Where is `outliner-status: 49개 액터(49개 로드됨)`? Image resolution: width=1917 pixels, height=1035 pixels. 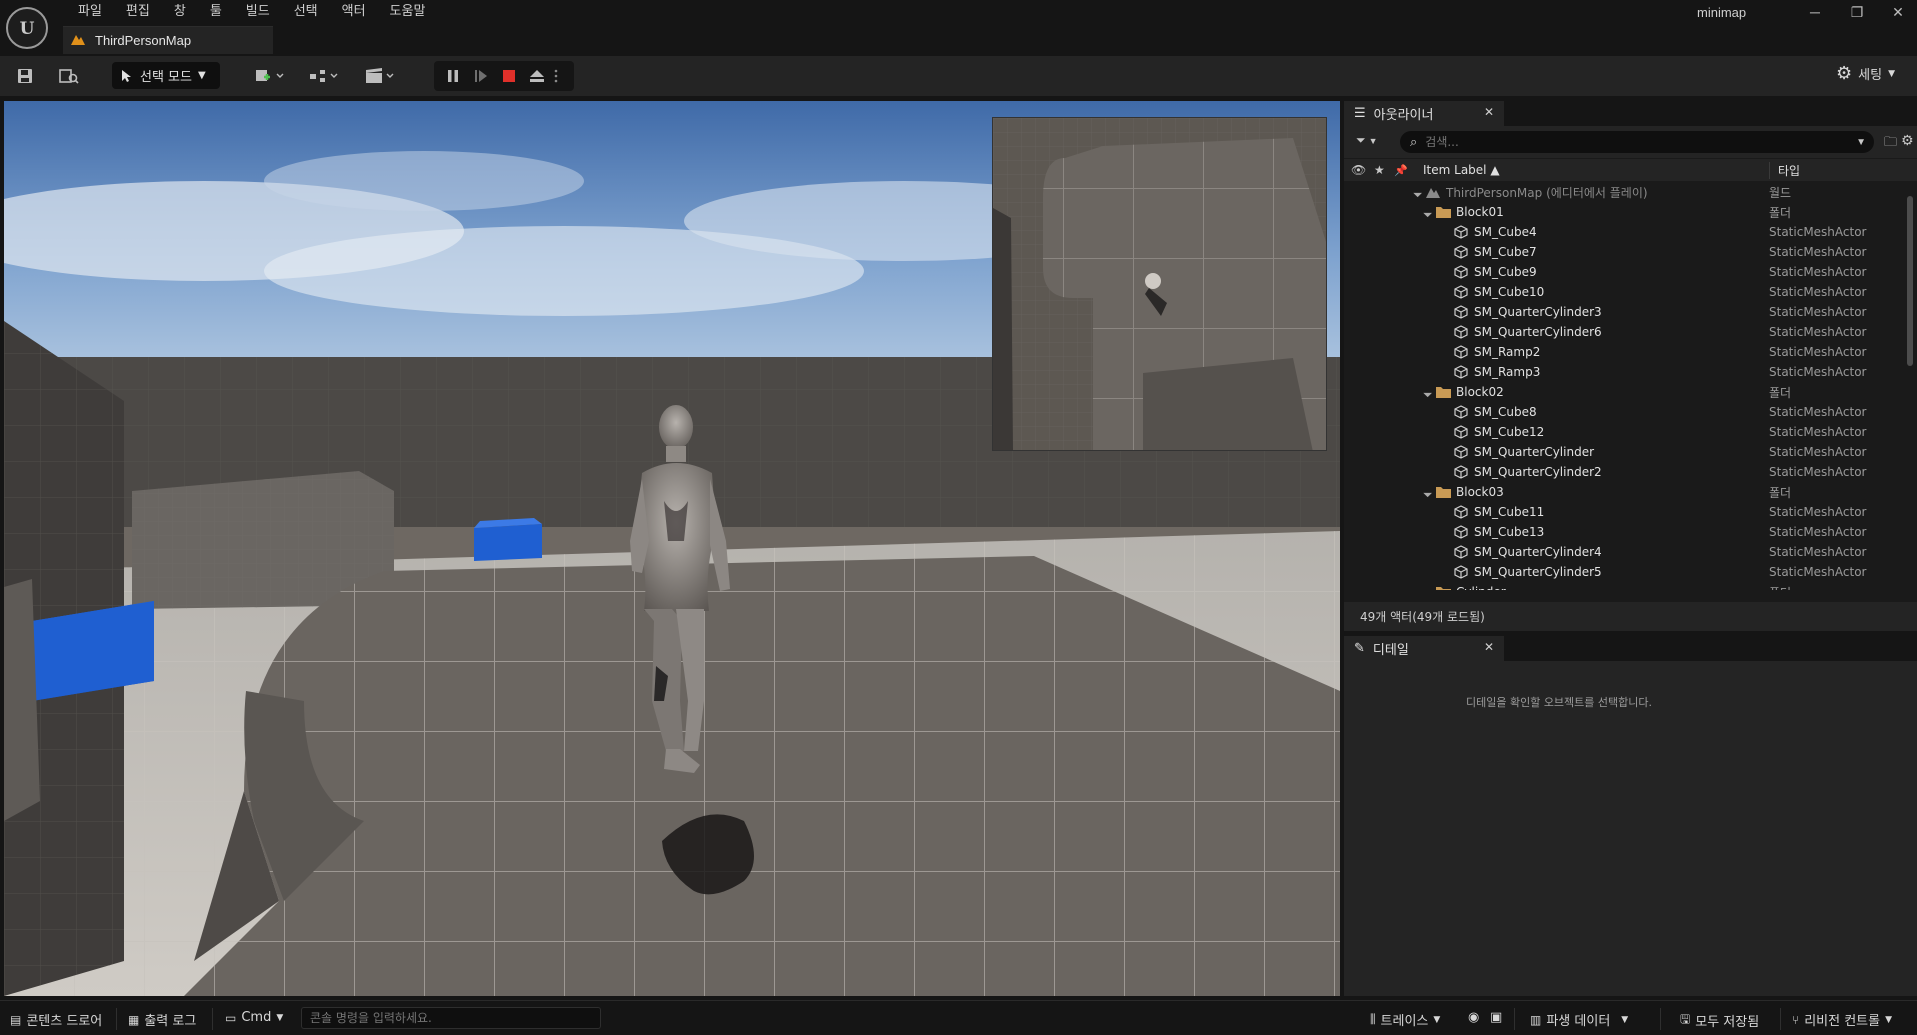
outliner-status: 49개 액터(49개 로드됨) is located at coordinates (1630, 616).